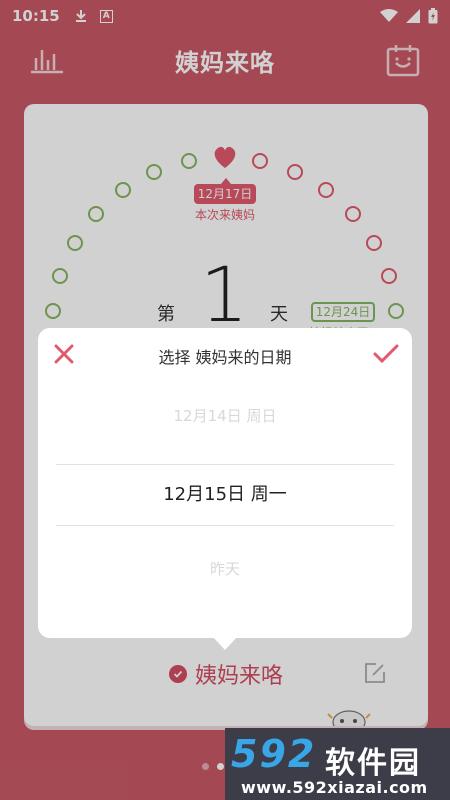 The width and height of the screenshot is (450, 800). Describe the element at coordinates (225, 415) in the screenshot. I see `picker-option-previous: 12月14日 周日` at that location.